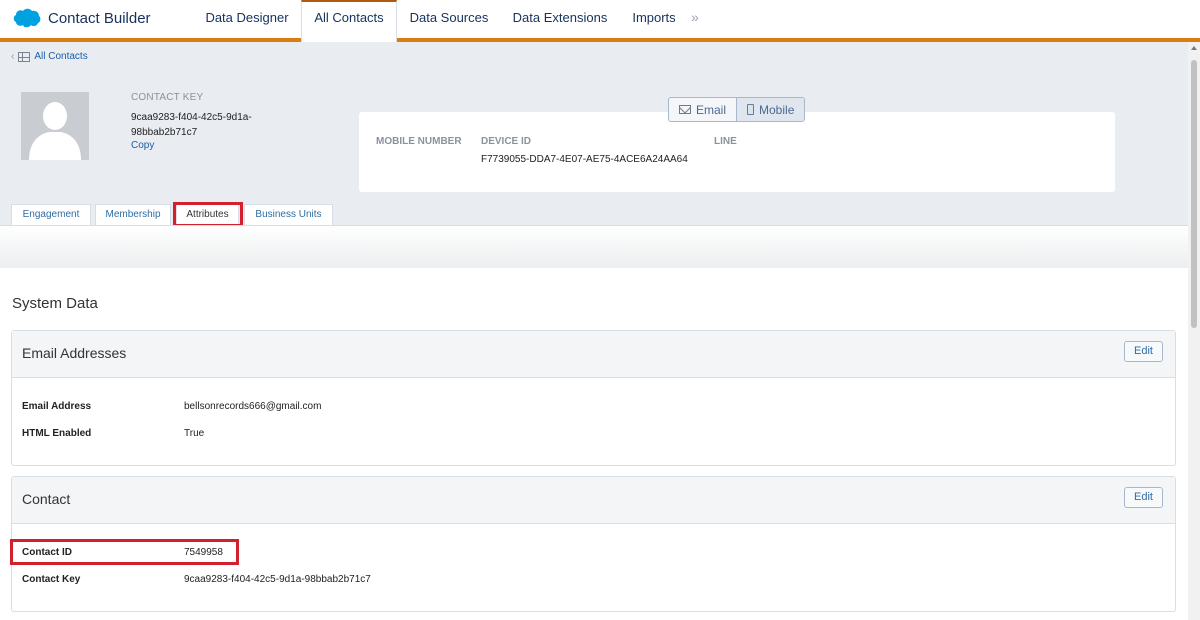 The image size is (1200, 620). I want to click on nav-tab-all-contacts: All Contacts, so click(349, 21).